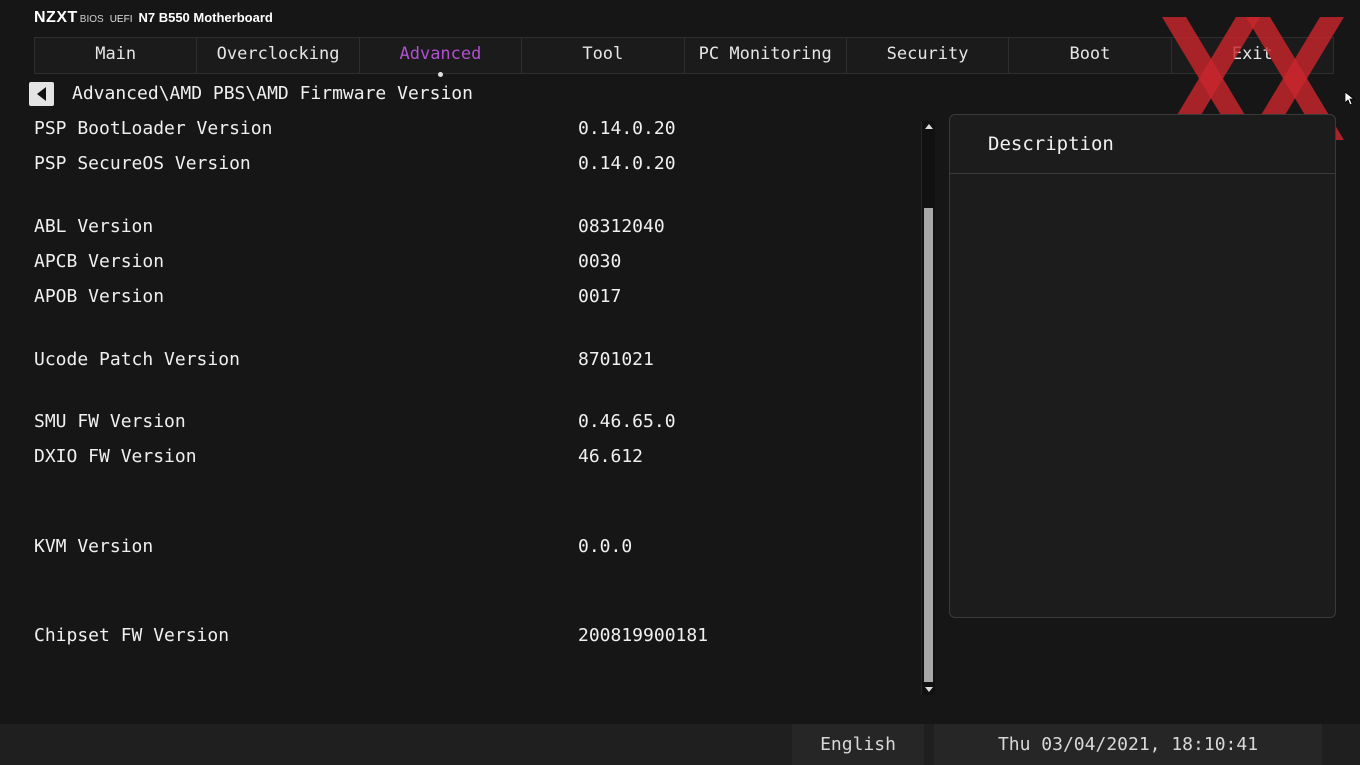 This screenshot has width=1360, height=765. What do you see at coordinates (464, 168) in the screenshot?
I see `setting-row-psp-secureos: PSP SecureOS Version 0.14.0.20` at bounding box center [464, 168].